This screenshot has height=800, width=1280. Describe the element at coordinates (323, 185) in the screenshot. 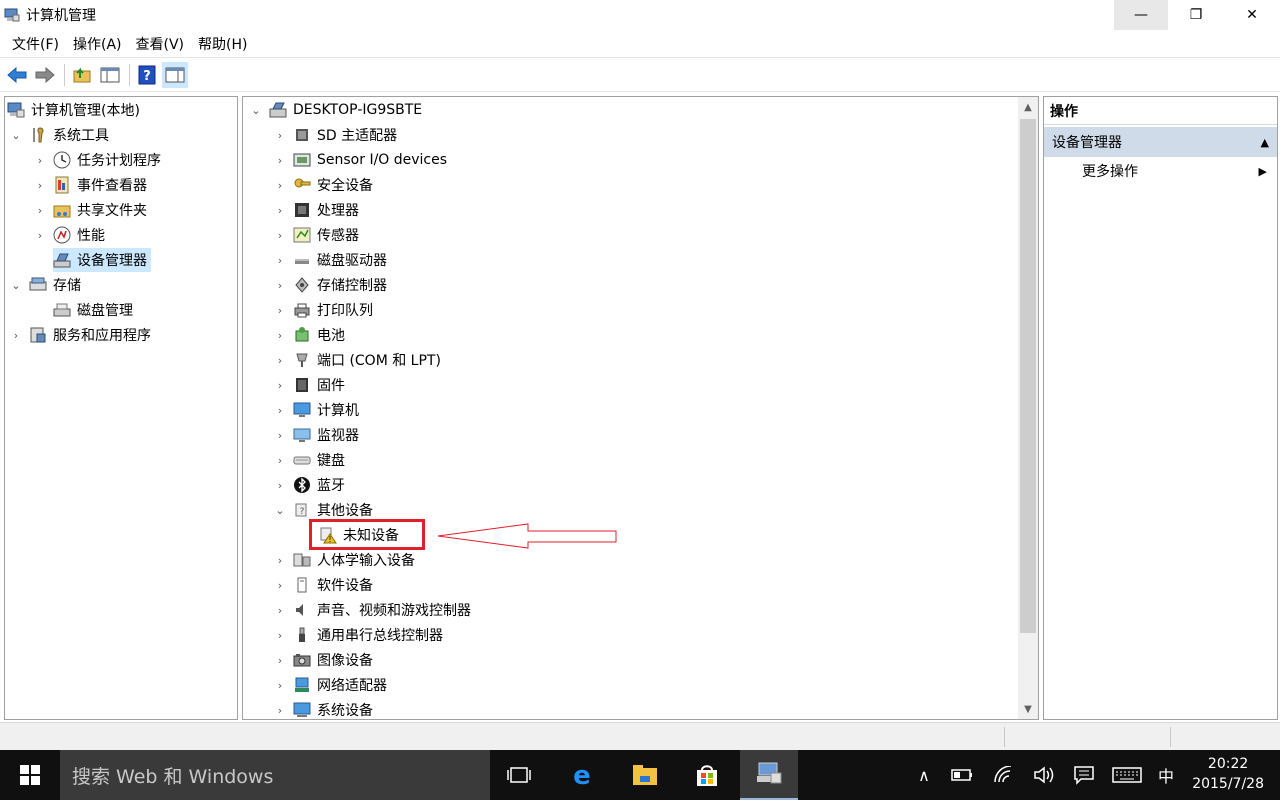

I see `device-category: › 安全设备` at that location.